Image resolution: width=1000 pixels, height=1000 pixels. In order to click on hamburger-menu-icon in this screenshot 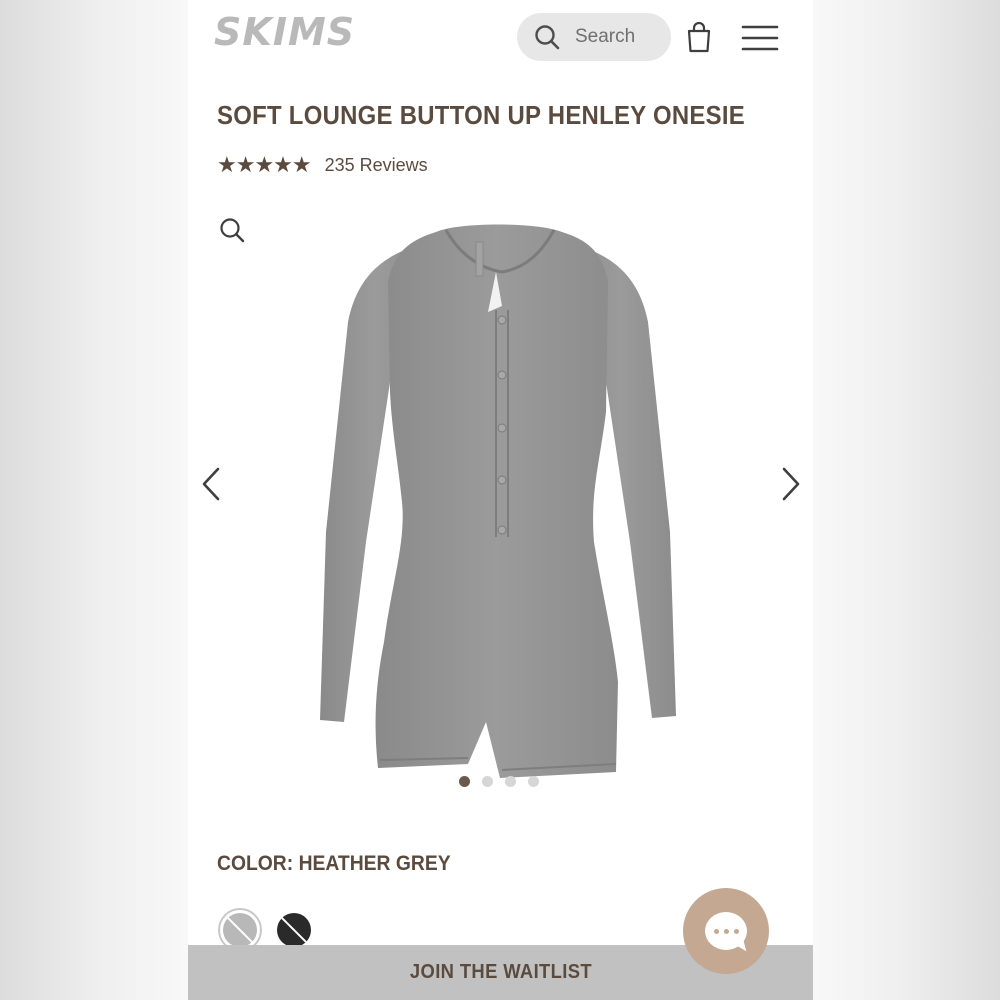, I will do `click(760, 38)`.